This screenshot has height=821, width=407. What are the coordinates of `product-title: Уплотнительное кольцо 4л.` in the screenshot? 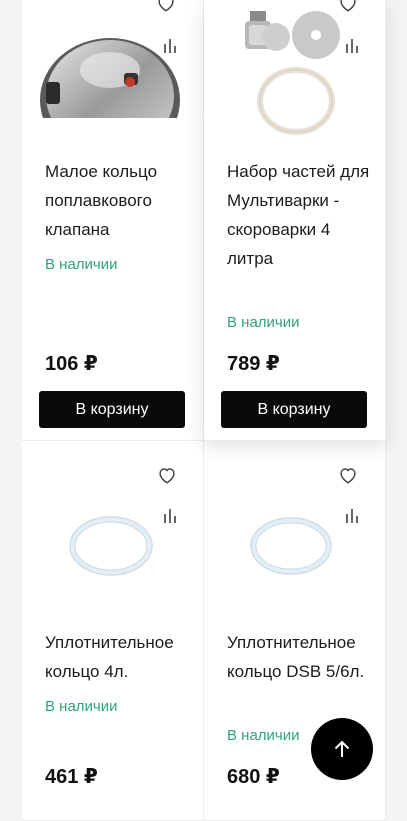 It's located at (120, 657).